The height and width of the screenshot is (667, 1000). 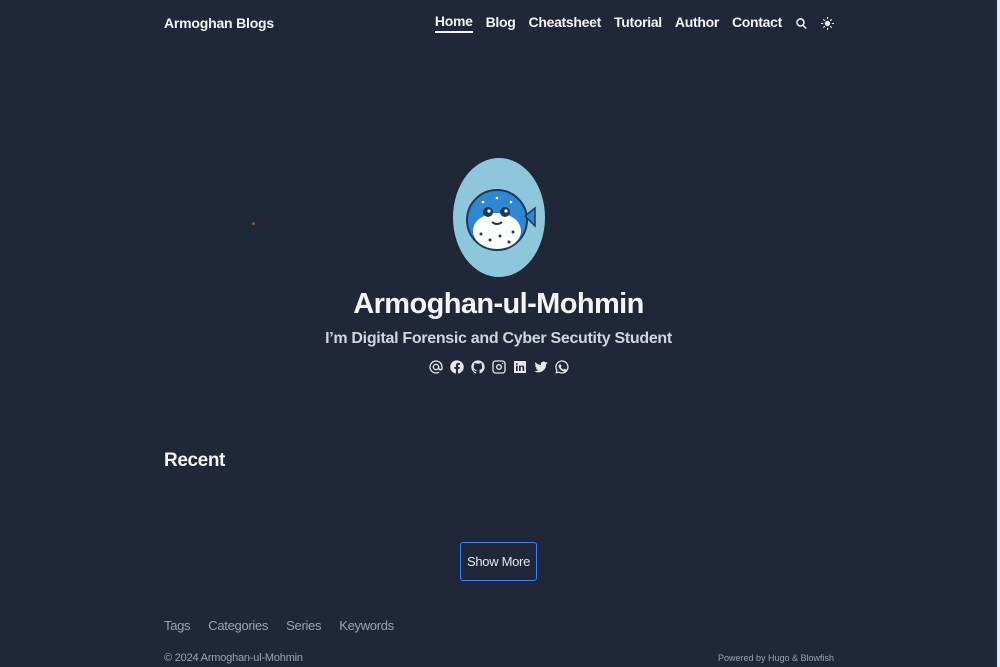 What do you see at coordinates (219, 23) in the screenshot?
I see `site-brand: Armoghan Blogs` at bounding box center [219, 23].